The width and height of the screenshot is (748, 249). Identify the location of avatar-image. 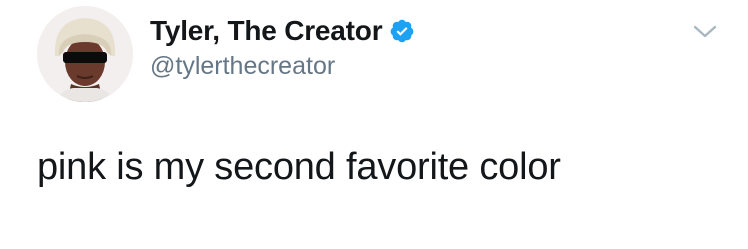
(85, 54).